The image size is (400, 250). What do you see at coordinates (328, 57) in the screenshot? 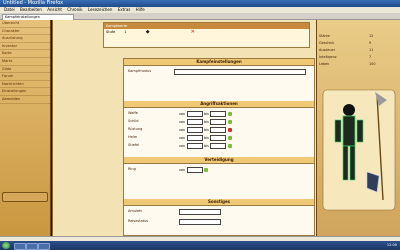
I see `stat-intelligence-label: Intelligenz` at bounding box center [328, 57].